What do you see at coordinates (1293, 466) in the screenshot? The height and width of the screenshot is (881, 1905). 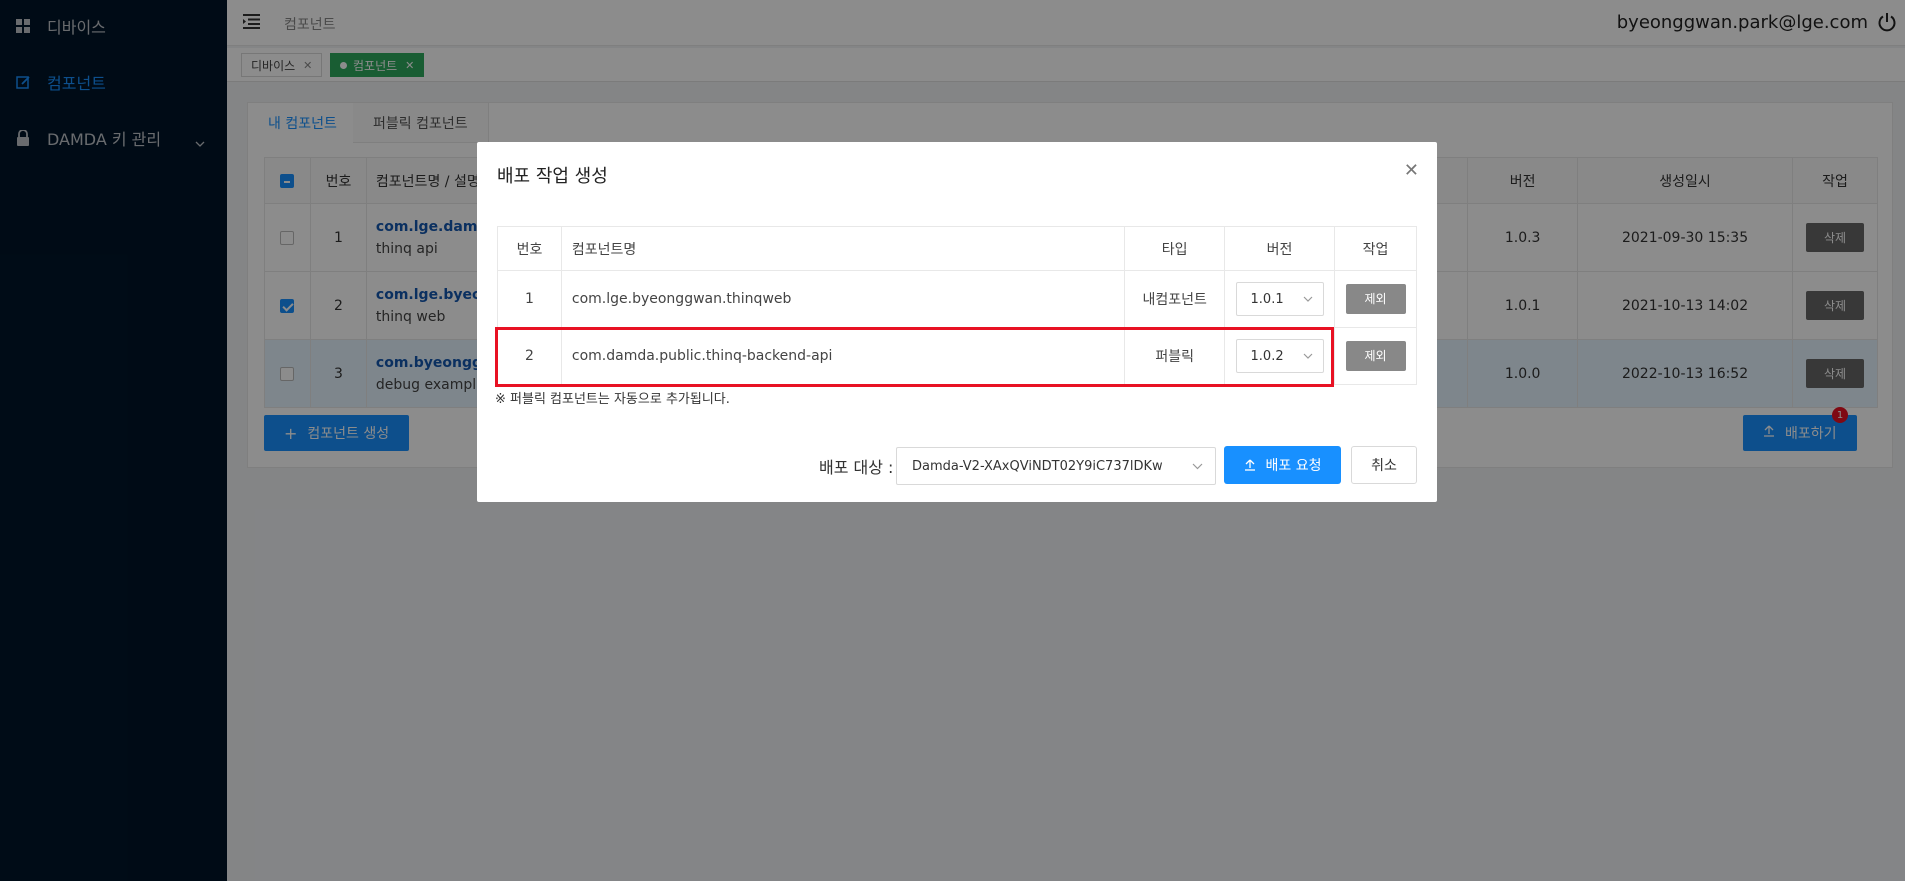 I see `deploy-request-label: 배포 요청` at bounding box center [1293, 466].